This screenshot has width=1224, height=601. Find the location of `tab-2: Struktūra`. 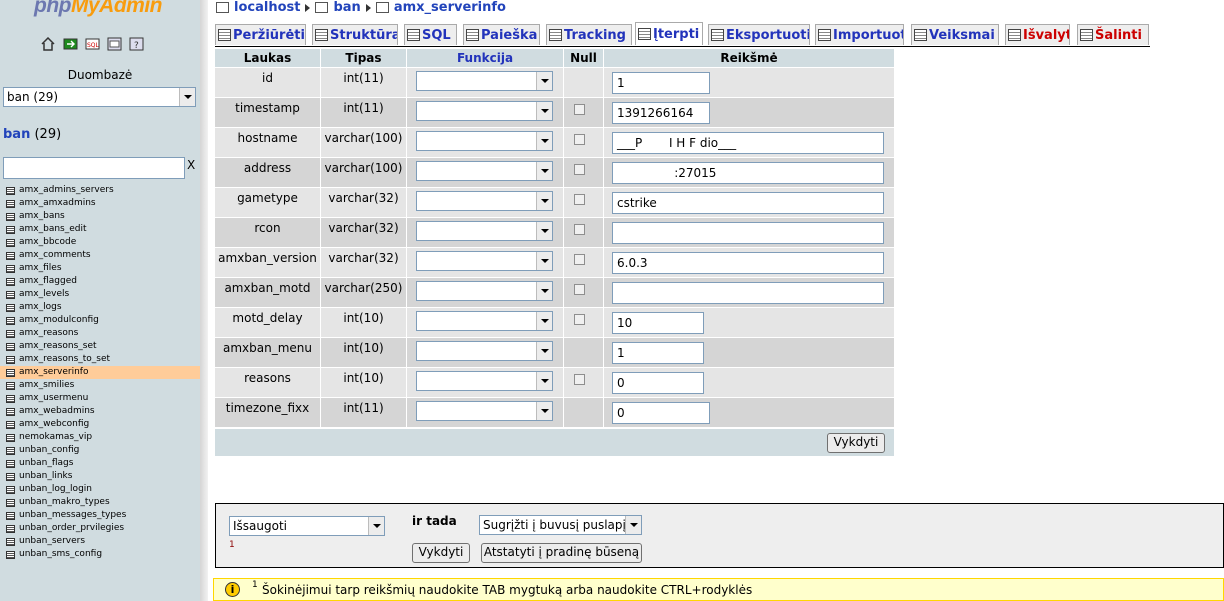

tab-2: Struktūra is located at coordinates (355, 34).